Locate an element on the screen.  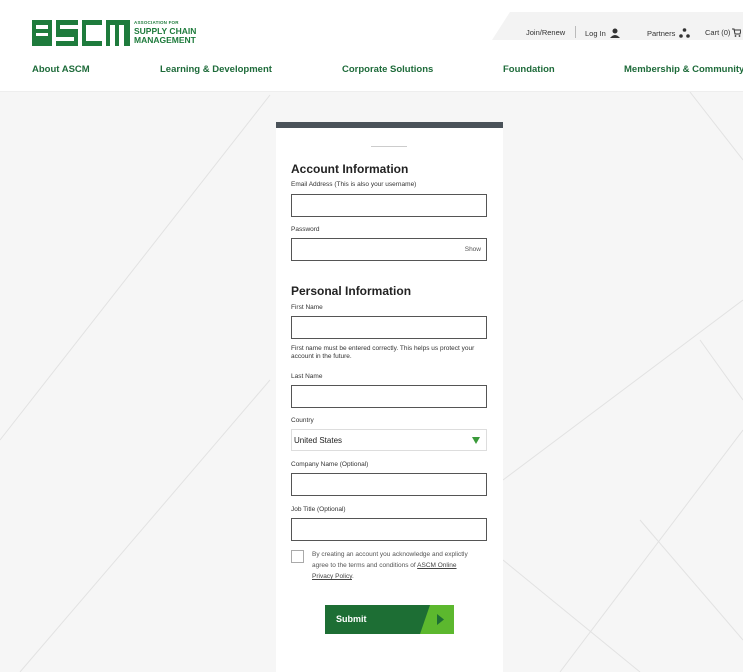
job-title-label: Job Title (Optional) is located at coordinates (318, 509).